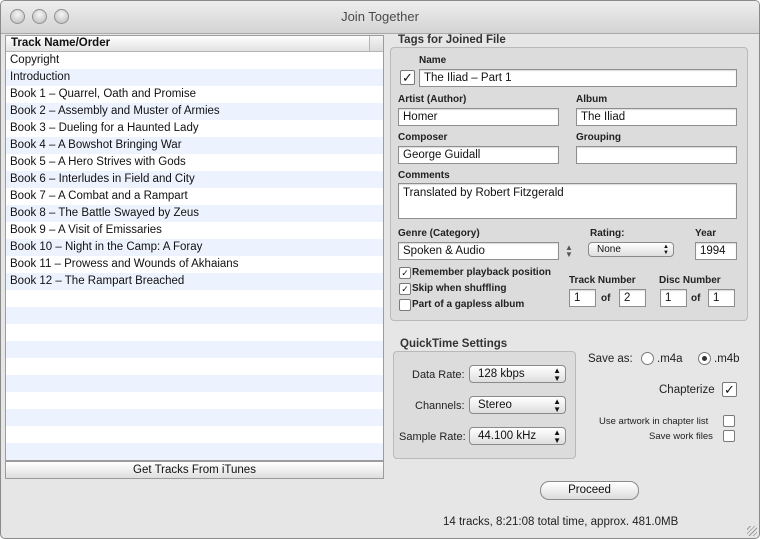 This screenshot has width=760, height=539. I want to click on track-number-label: Track Number, so click(602, 280).